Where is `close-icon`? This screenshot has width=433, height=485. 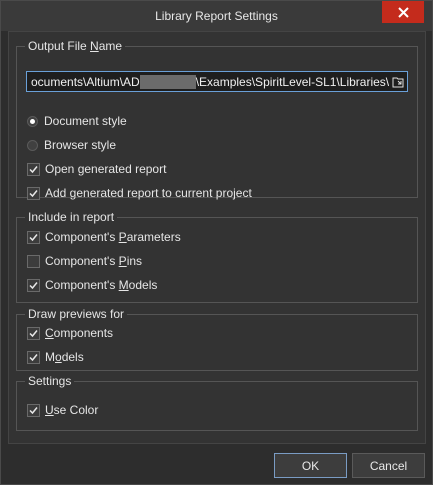 close-icon is located at coordinates (403, 12).